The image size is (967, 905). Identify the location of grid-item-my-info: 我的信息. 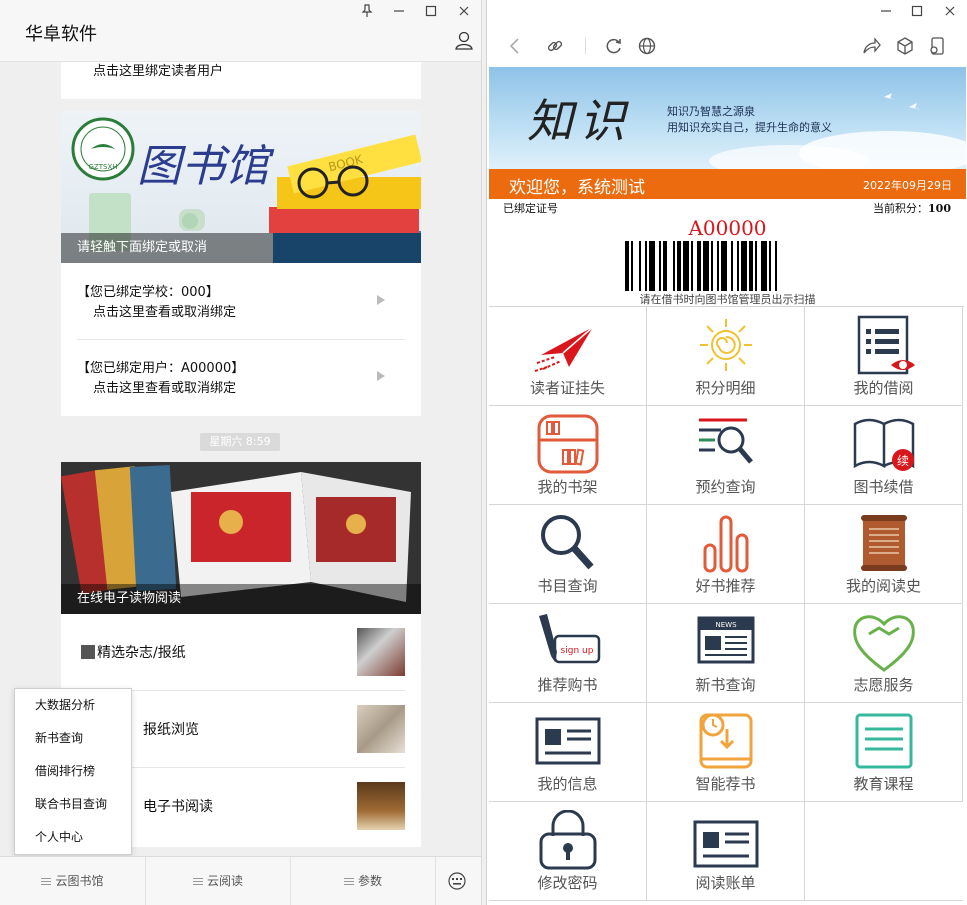
(568, 752).